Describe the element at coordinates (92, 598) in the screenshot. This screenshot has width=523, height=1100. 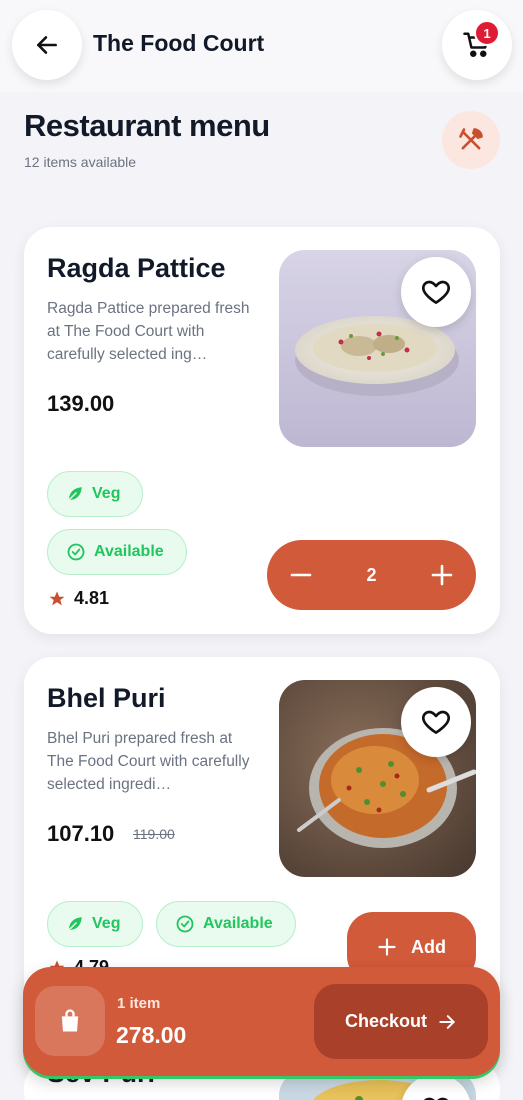
I see `rating-value: 4.81` at that location.